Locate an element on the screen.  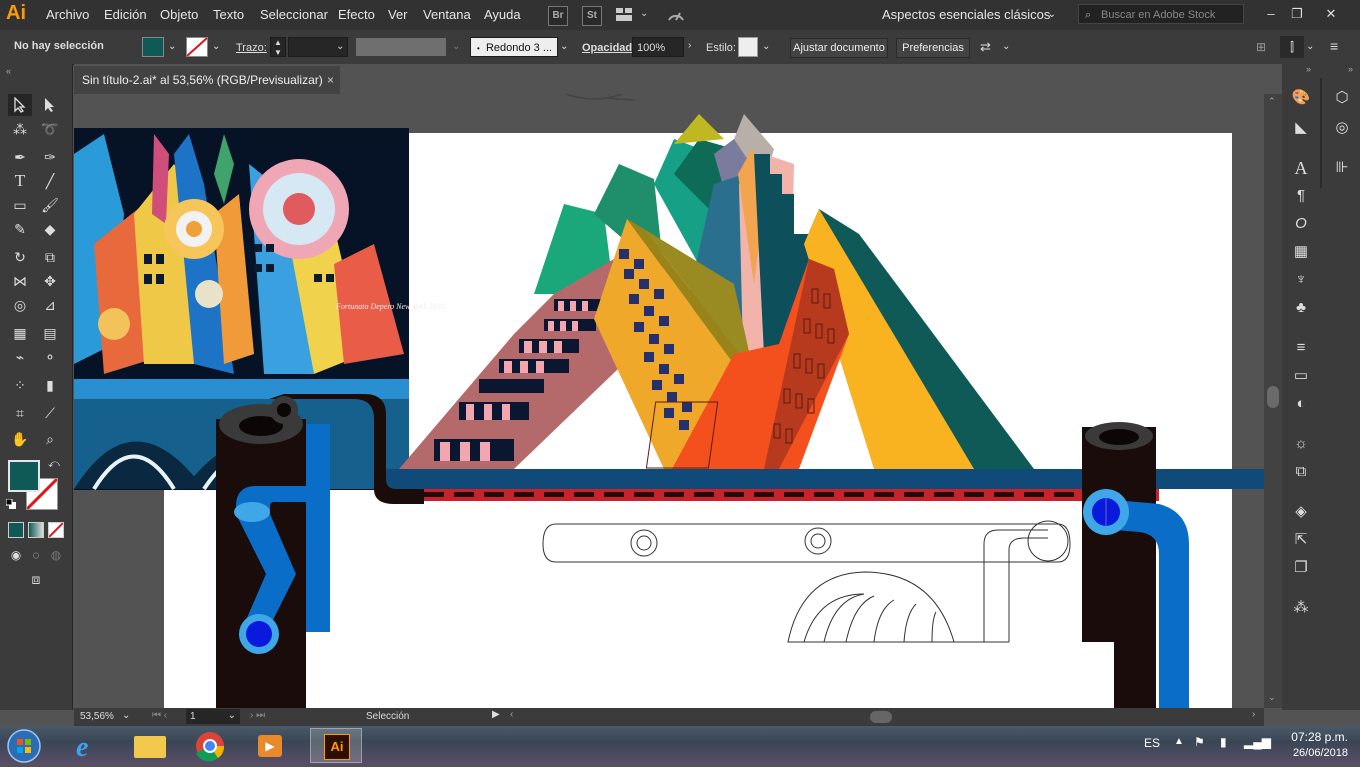
media-player-icon: ▶ is located at coordinates (270, 745).